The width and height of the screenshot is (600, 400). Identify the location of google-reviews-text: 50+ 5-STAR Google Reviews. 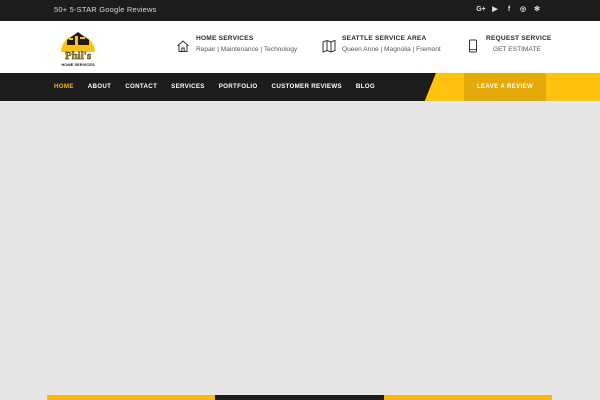
(105, 9).